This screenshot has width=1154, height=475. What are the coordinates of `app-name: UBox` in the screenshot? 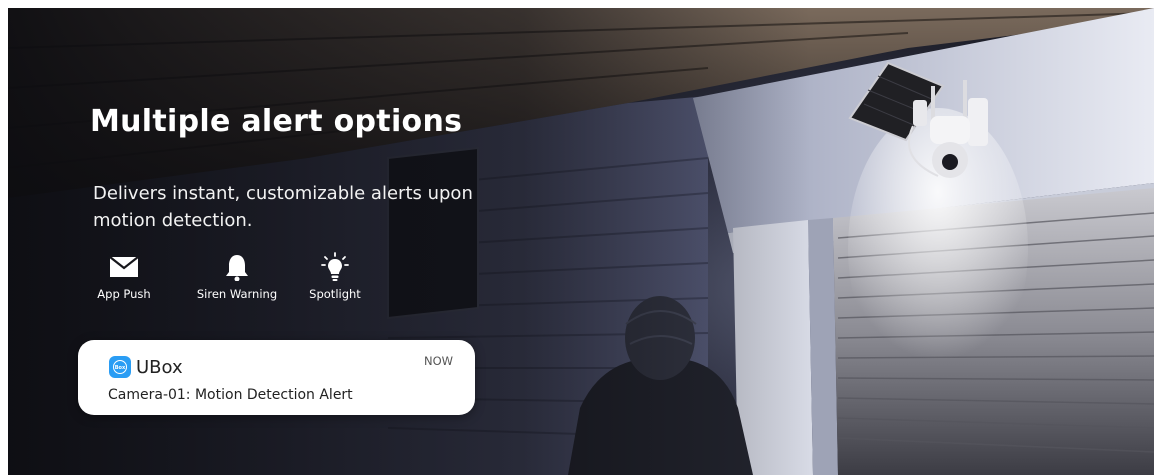 It's located at (159, 367).